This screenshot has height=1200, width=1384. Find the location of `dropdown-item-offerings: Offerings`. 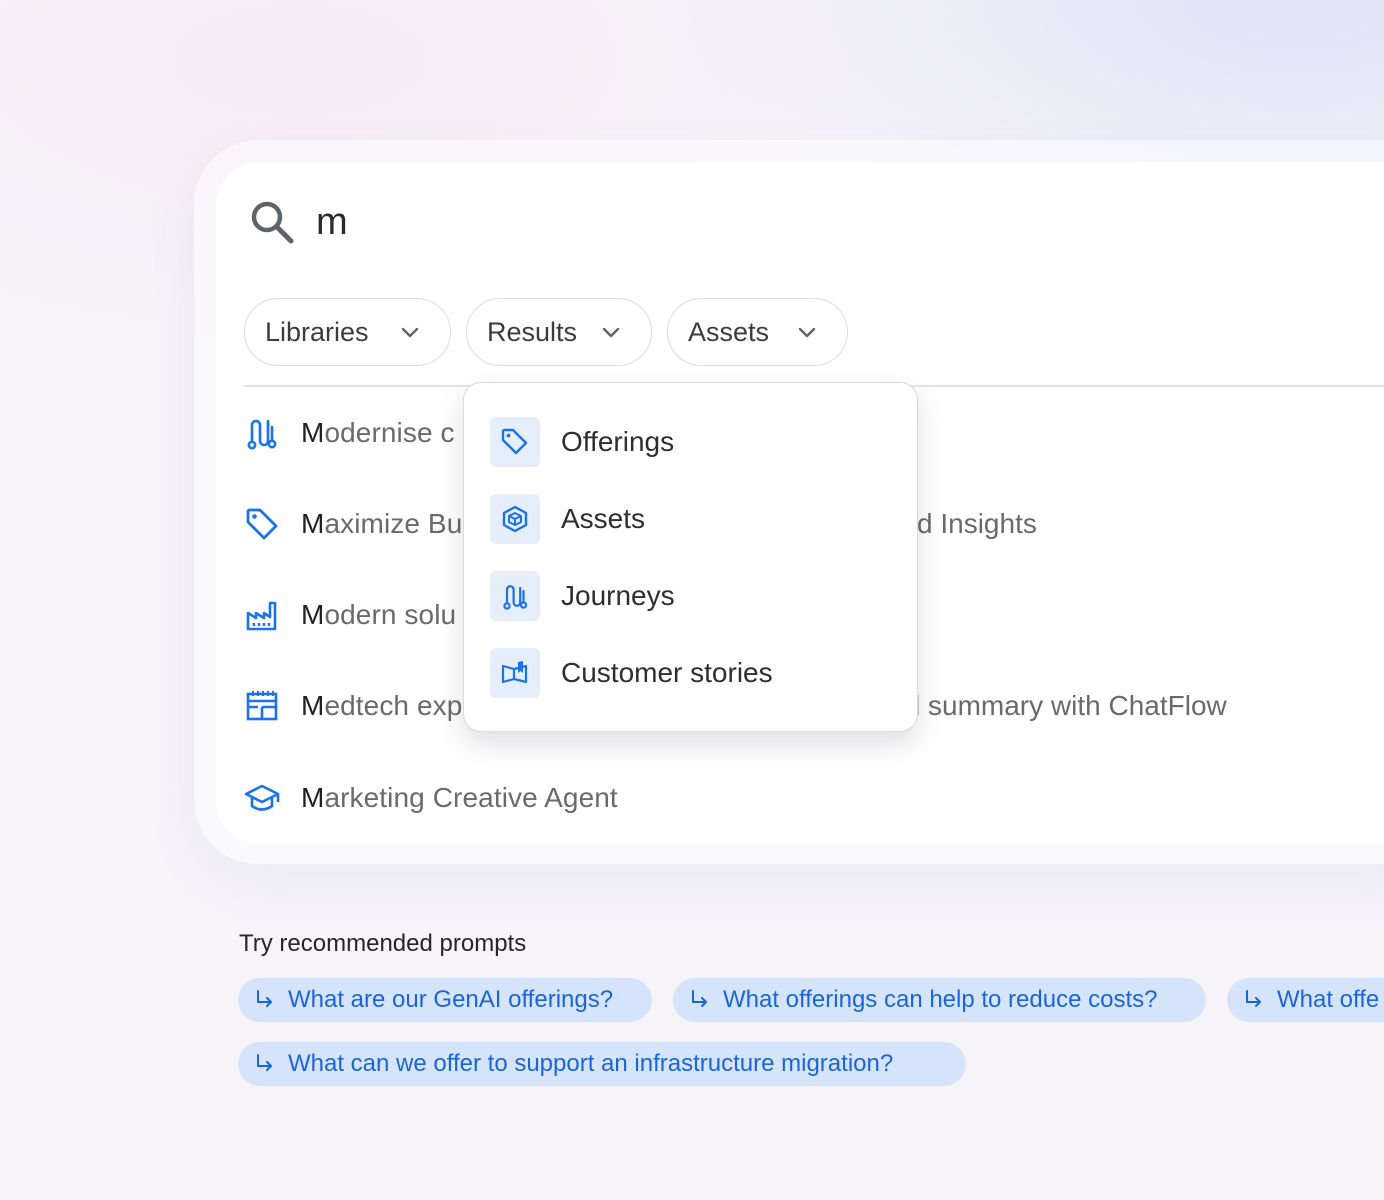

dropdown-item-offerings: Offerings is located at coordinates (690, 442).